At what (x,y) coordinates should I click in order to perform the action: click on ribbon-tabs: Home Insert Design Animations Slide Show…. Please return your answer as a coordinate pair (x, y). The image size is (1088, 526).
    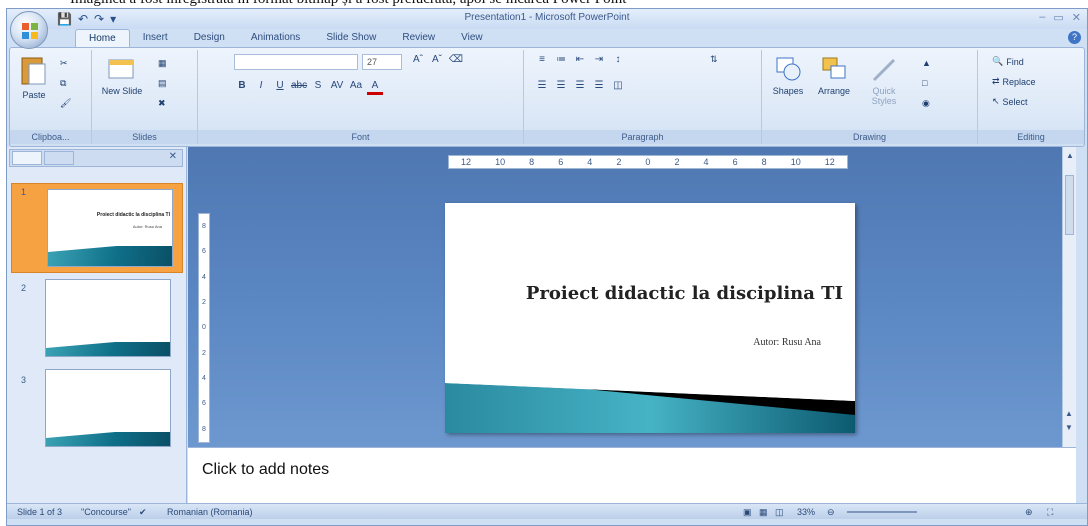
    Looking at the image, I should click on (285, 38).